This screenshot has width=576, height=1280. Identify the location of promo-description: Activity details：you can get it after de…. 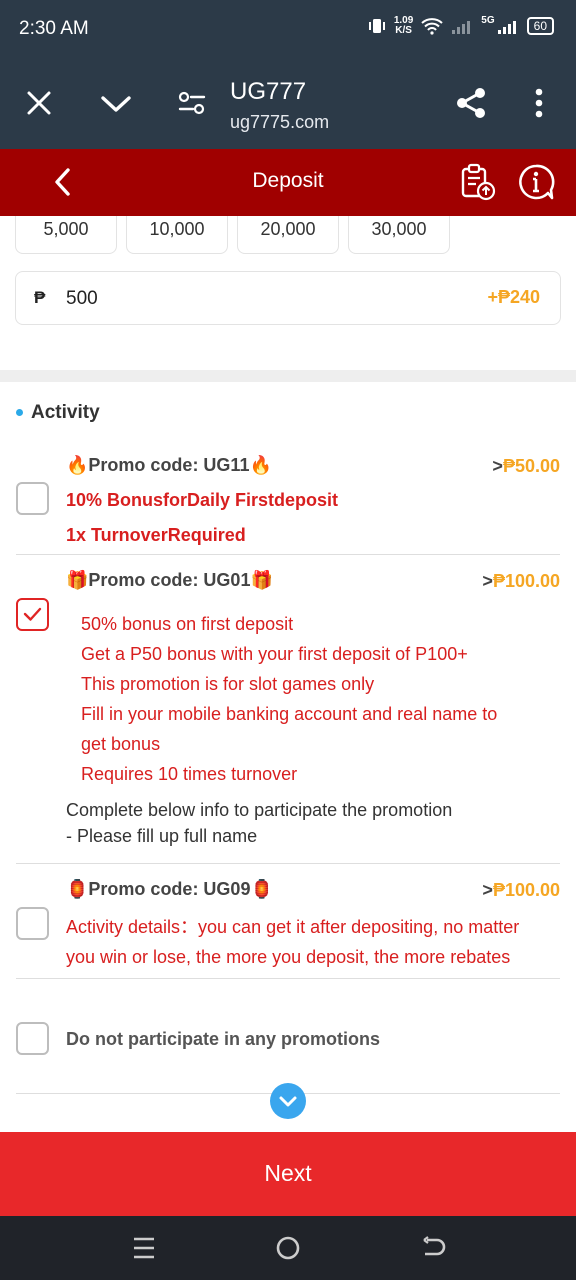
(293, 942).